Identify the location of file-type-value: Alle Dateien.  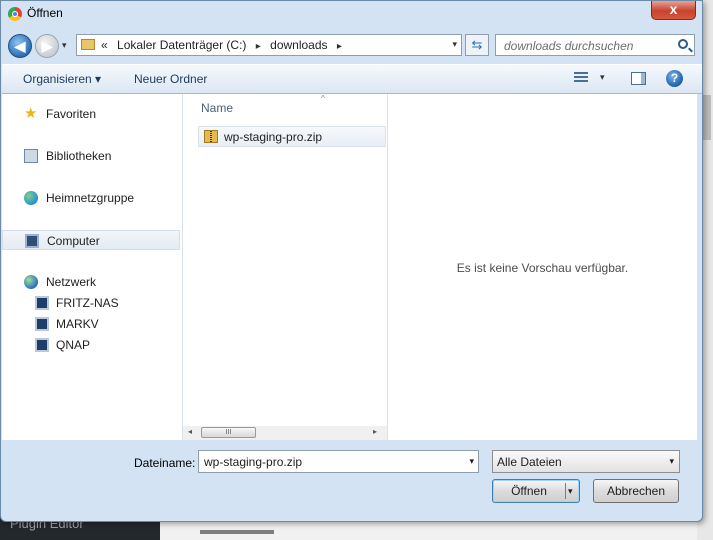
(529, 462).